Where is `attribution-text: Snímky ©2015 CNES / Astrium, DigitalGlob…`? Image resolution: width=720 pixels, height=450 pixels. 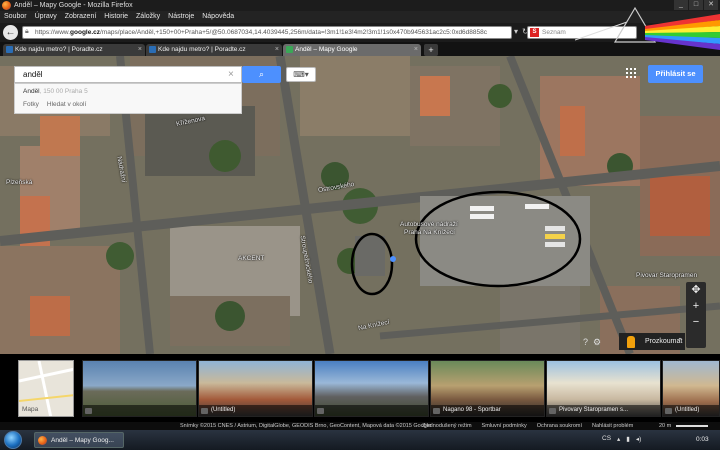
attribution-text: Snímky ©2015 CNES / Astrium, DigitalGlob… is located at coordinates (306, 426).